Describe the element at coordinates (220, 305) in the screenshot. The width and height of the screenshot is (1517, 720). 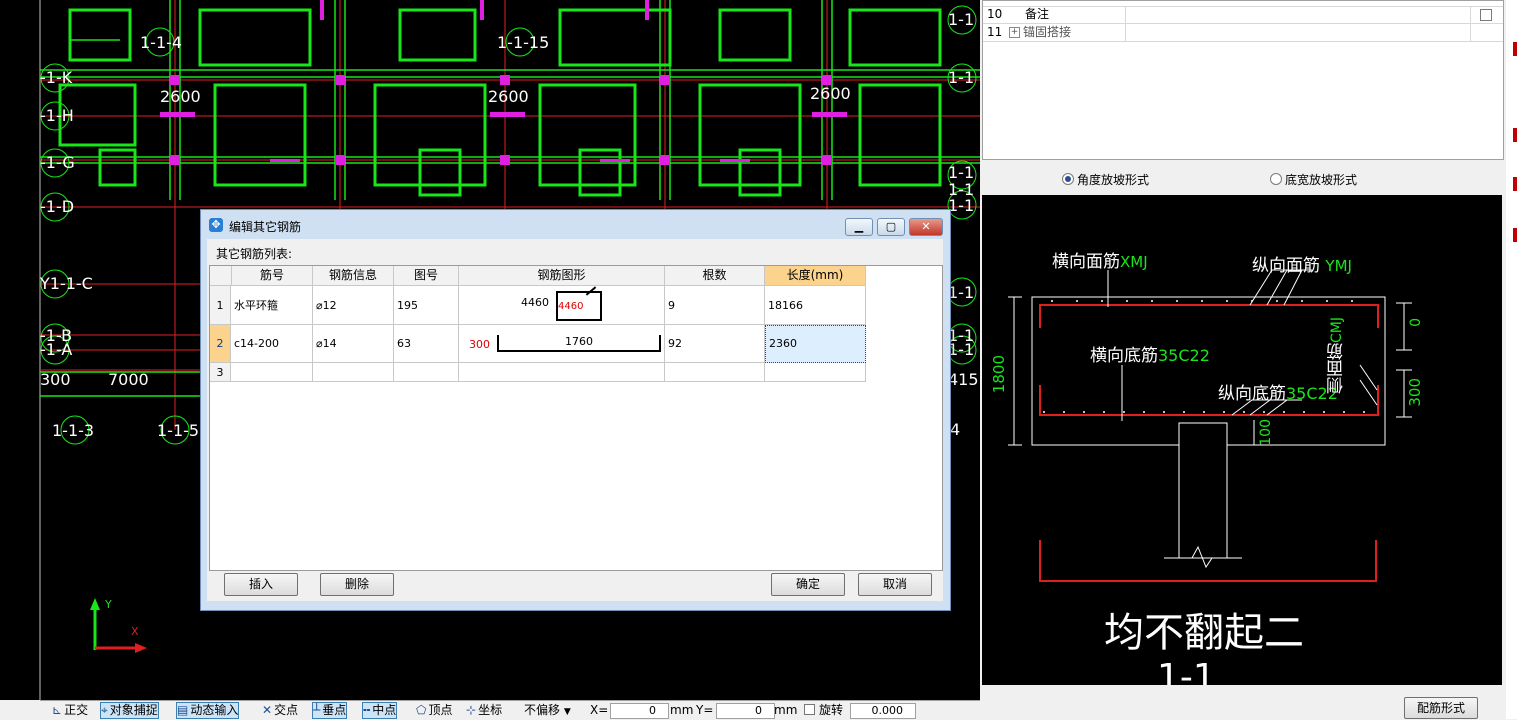
I see `row-number: 1` at that location.